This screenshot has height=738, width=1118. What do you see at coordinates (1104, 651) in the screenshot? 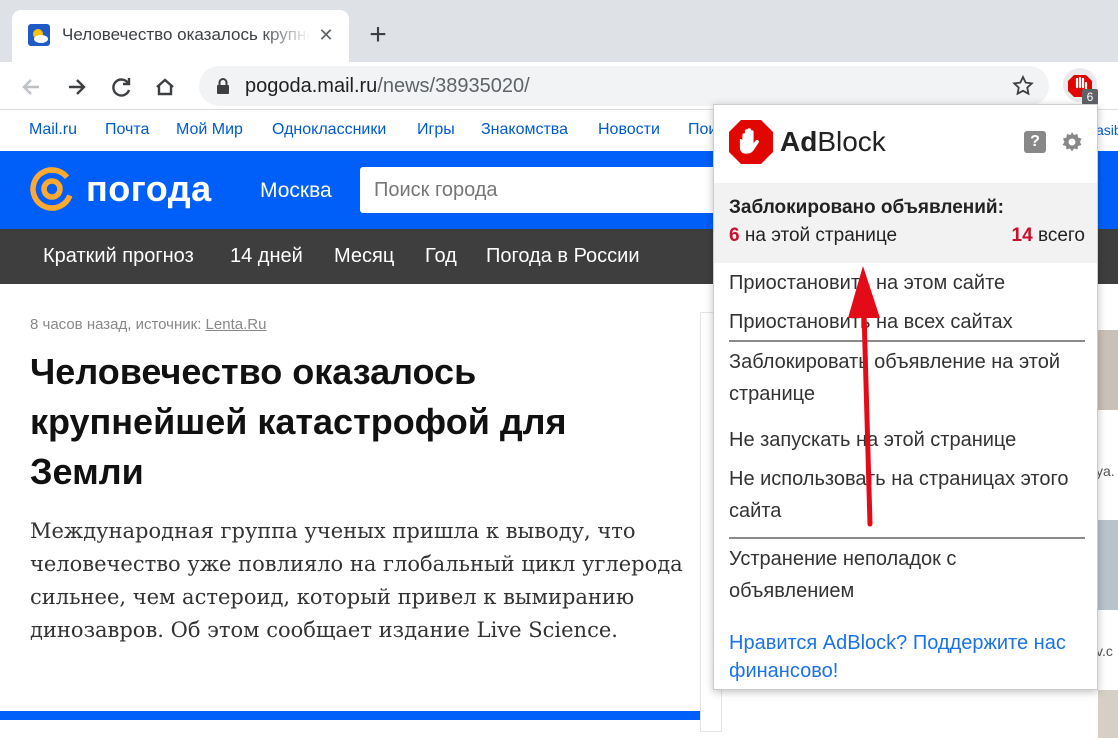
I see `side-fragment: v.c` at bounding box center [1104, 651].